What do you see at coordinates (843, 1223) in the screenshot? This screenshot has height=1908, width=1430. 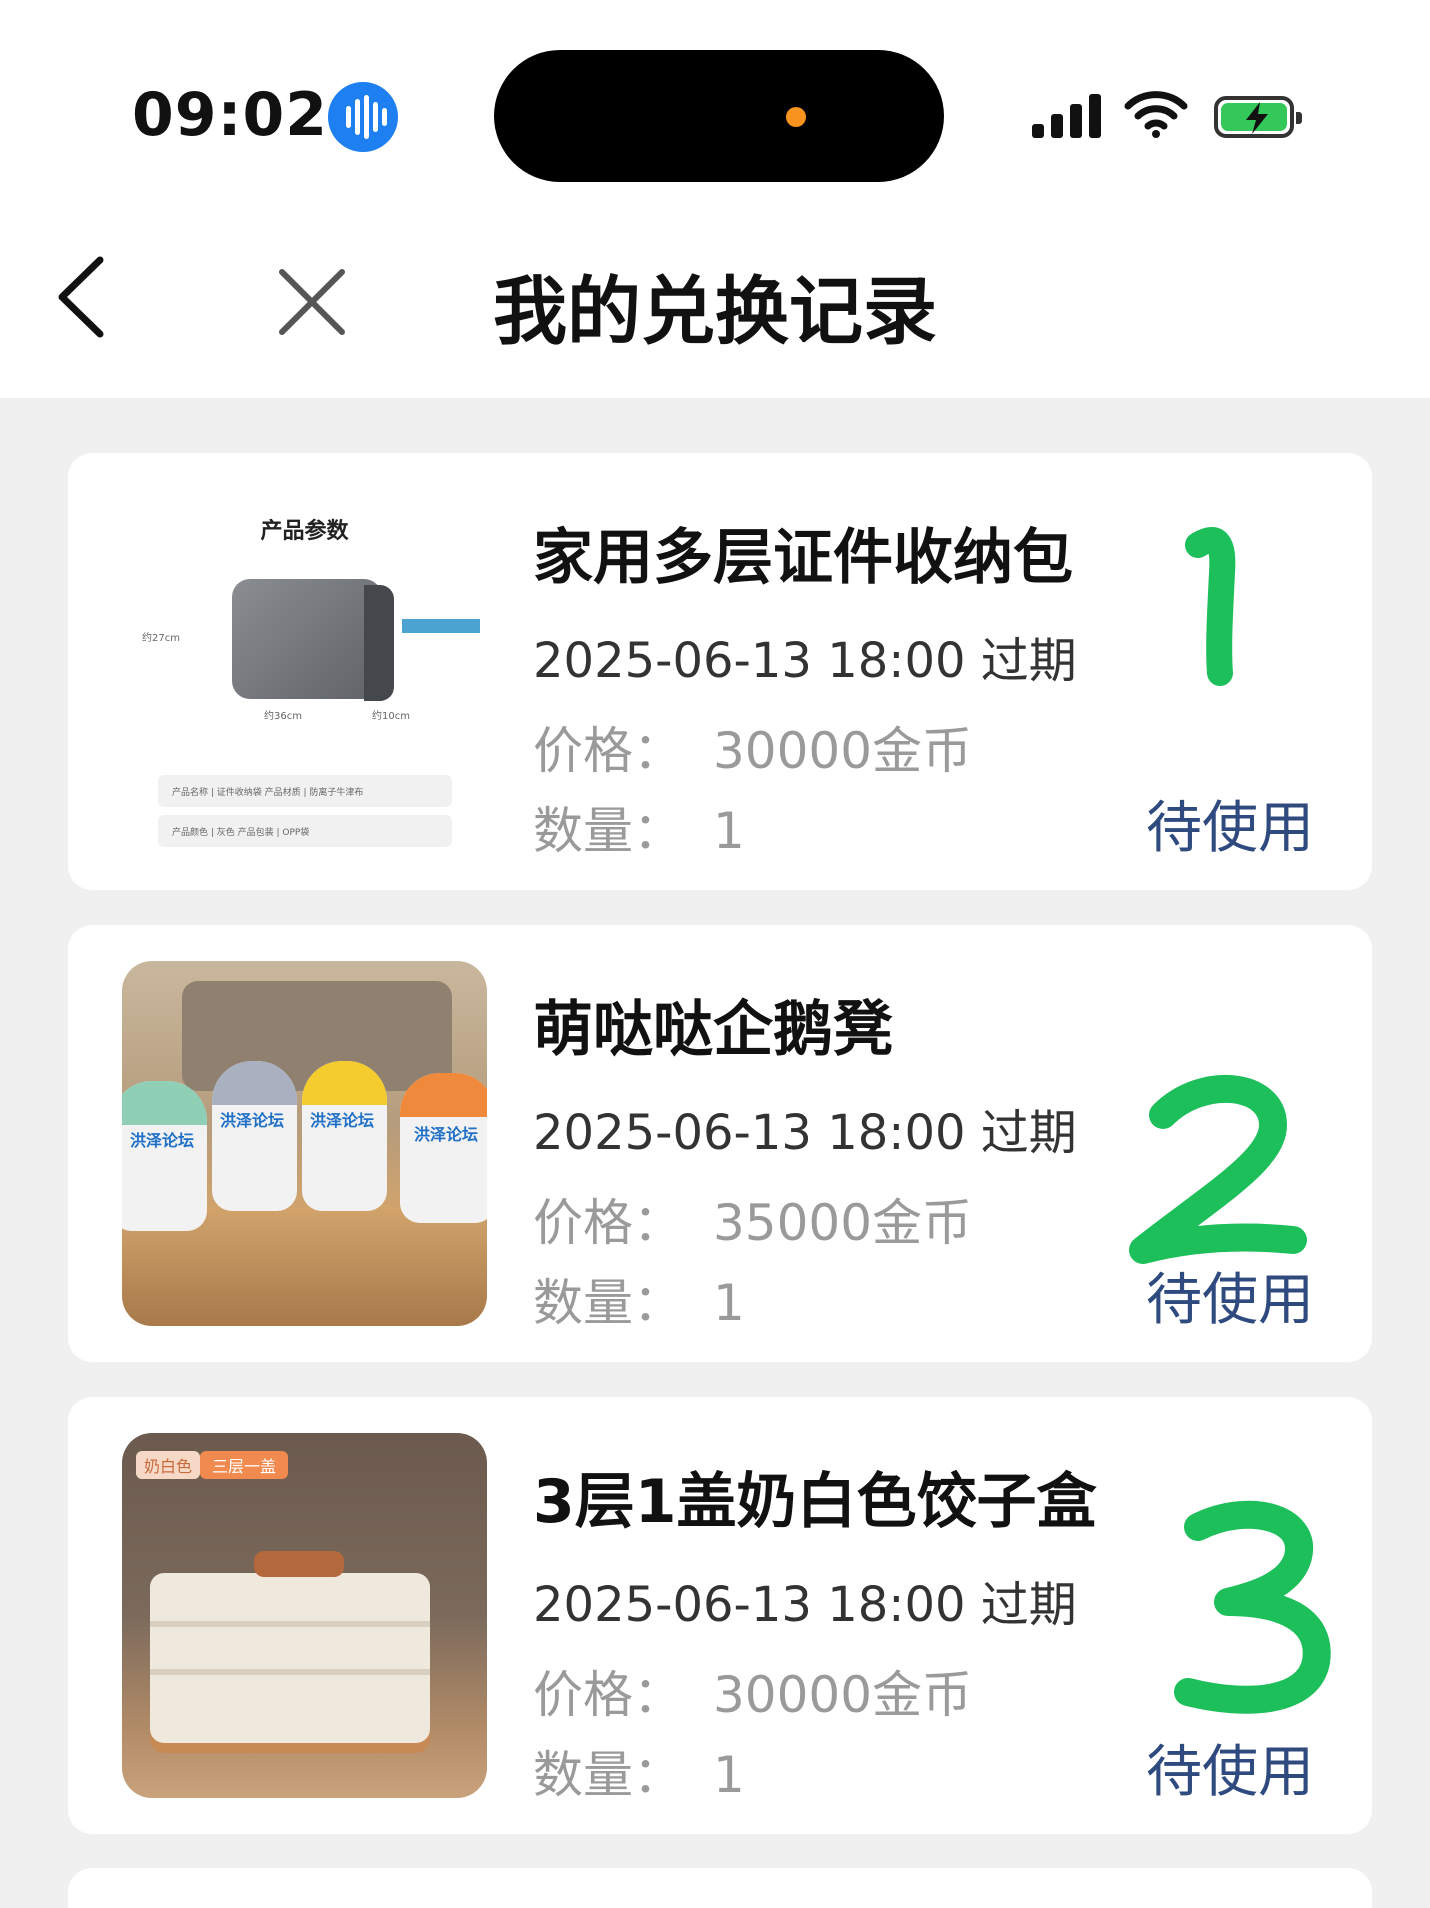 I see `price-value: 35000金币` at bounding box center [843, 1223].